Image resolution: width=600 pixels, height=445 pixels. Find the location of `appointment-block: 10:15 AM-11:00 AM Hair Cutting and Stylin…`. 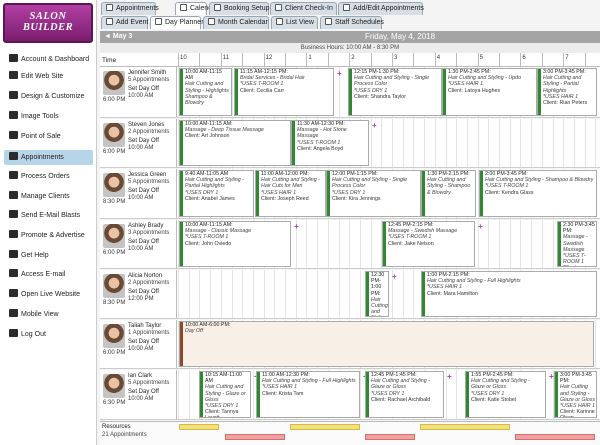

appointment-block: 10:15 AM-11:00 AM Hair Cutting and Stylin… is located at coordinates (225, 394).